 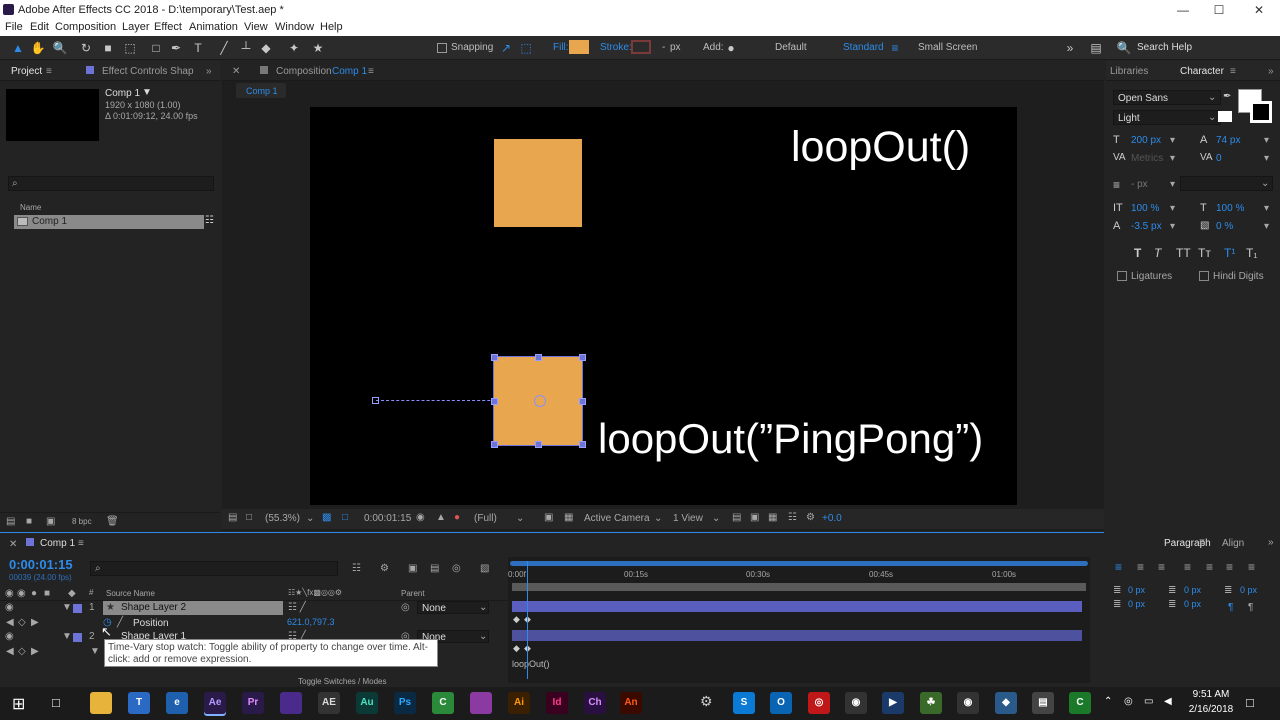 I want to click on eye-icon: ◉, so click(x=9, y=607).